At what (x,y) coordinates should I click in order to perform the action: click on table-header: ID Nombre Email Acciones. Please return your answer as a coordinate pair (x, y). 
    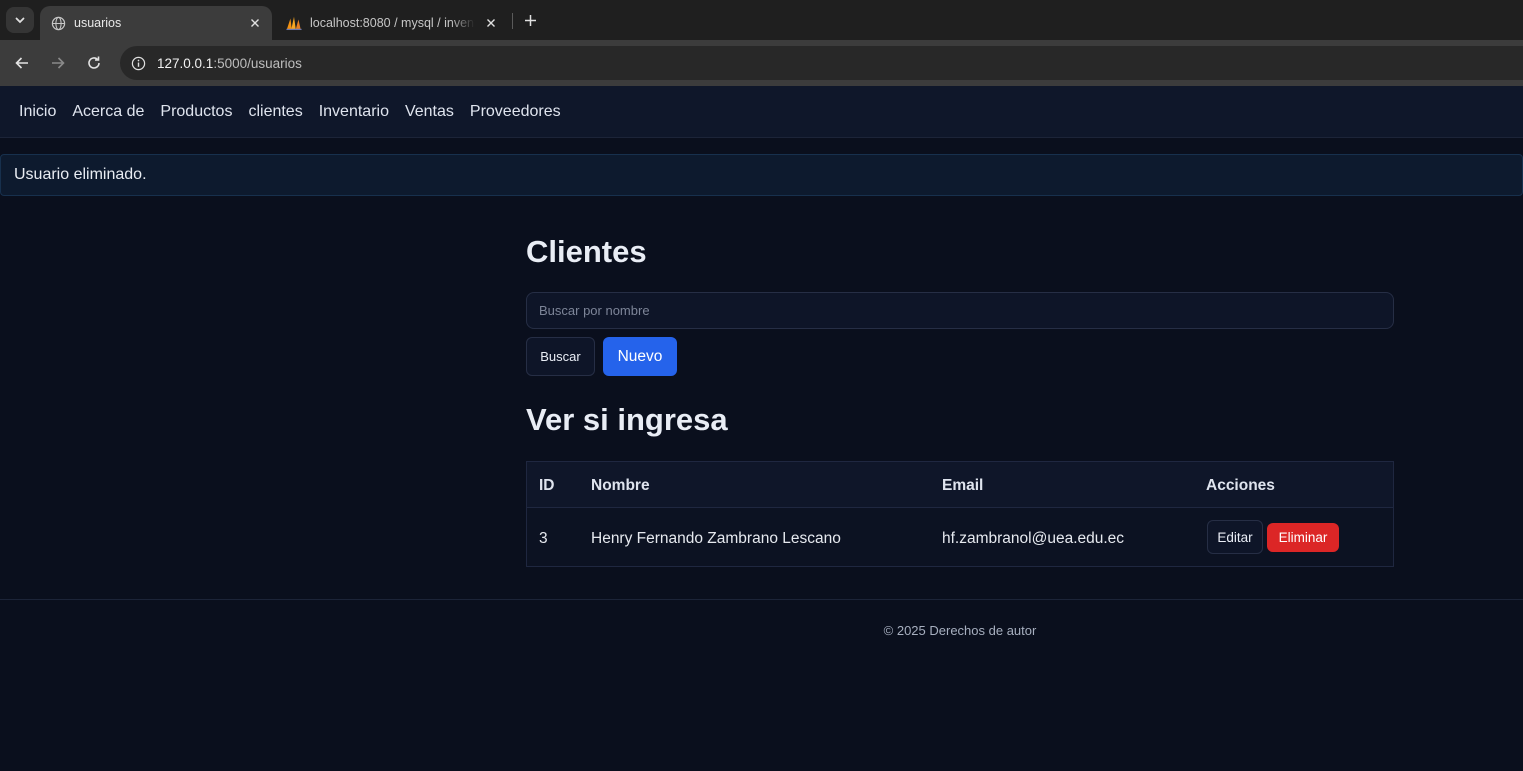
    Looking at the image, I should click on (960, 485).